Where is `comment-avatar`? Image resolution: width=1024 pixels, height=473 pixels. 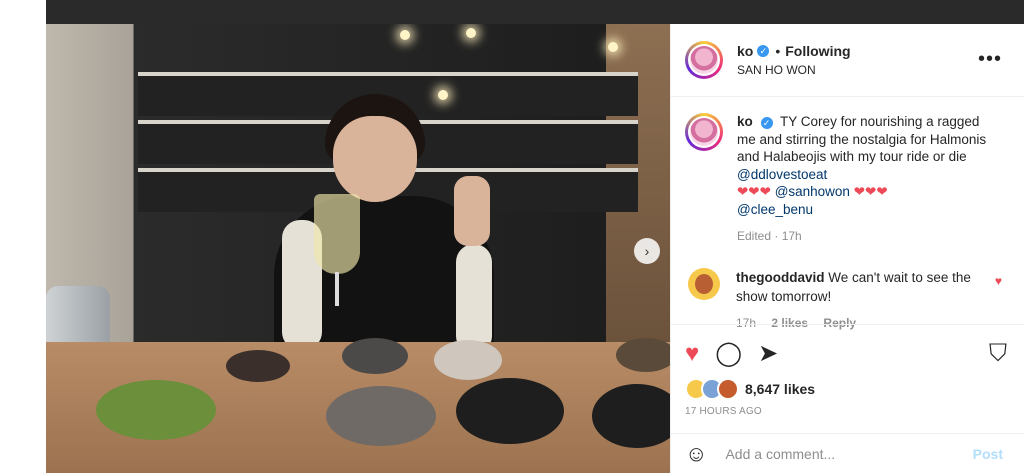
comment-avatar is located at coordinates (704, 283).